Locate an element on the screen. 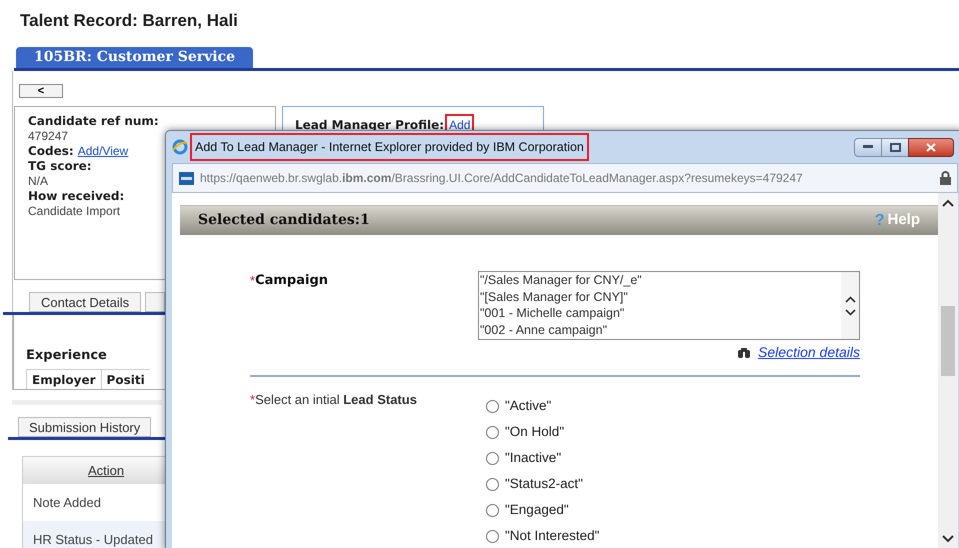  browser-icon is located at coordinates (180, 147).